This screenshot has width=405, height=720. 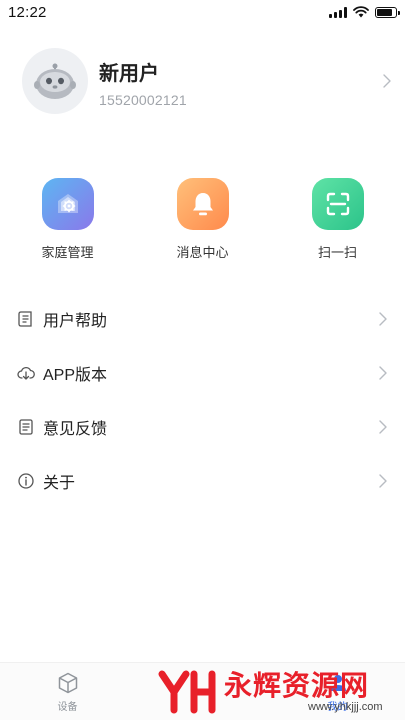 I want to click on menu-item-user-help: 用户帮助, so click(x=202, y=319).